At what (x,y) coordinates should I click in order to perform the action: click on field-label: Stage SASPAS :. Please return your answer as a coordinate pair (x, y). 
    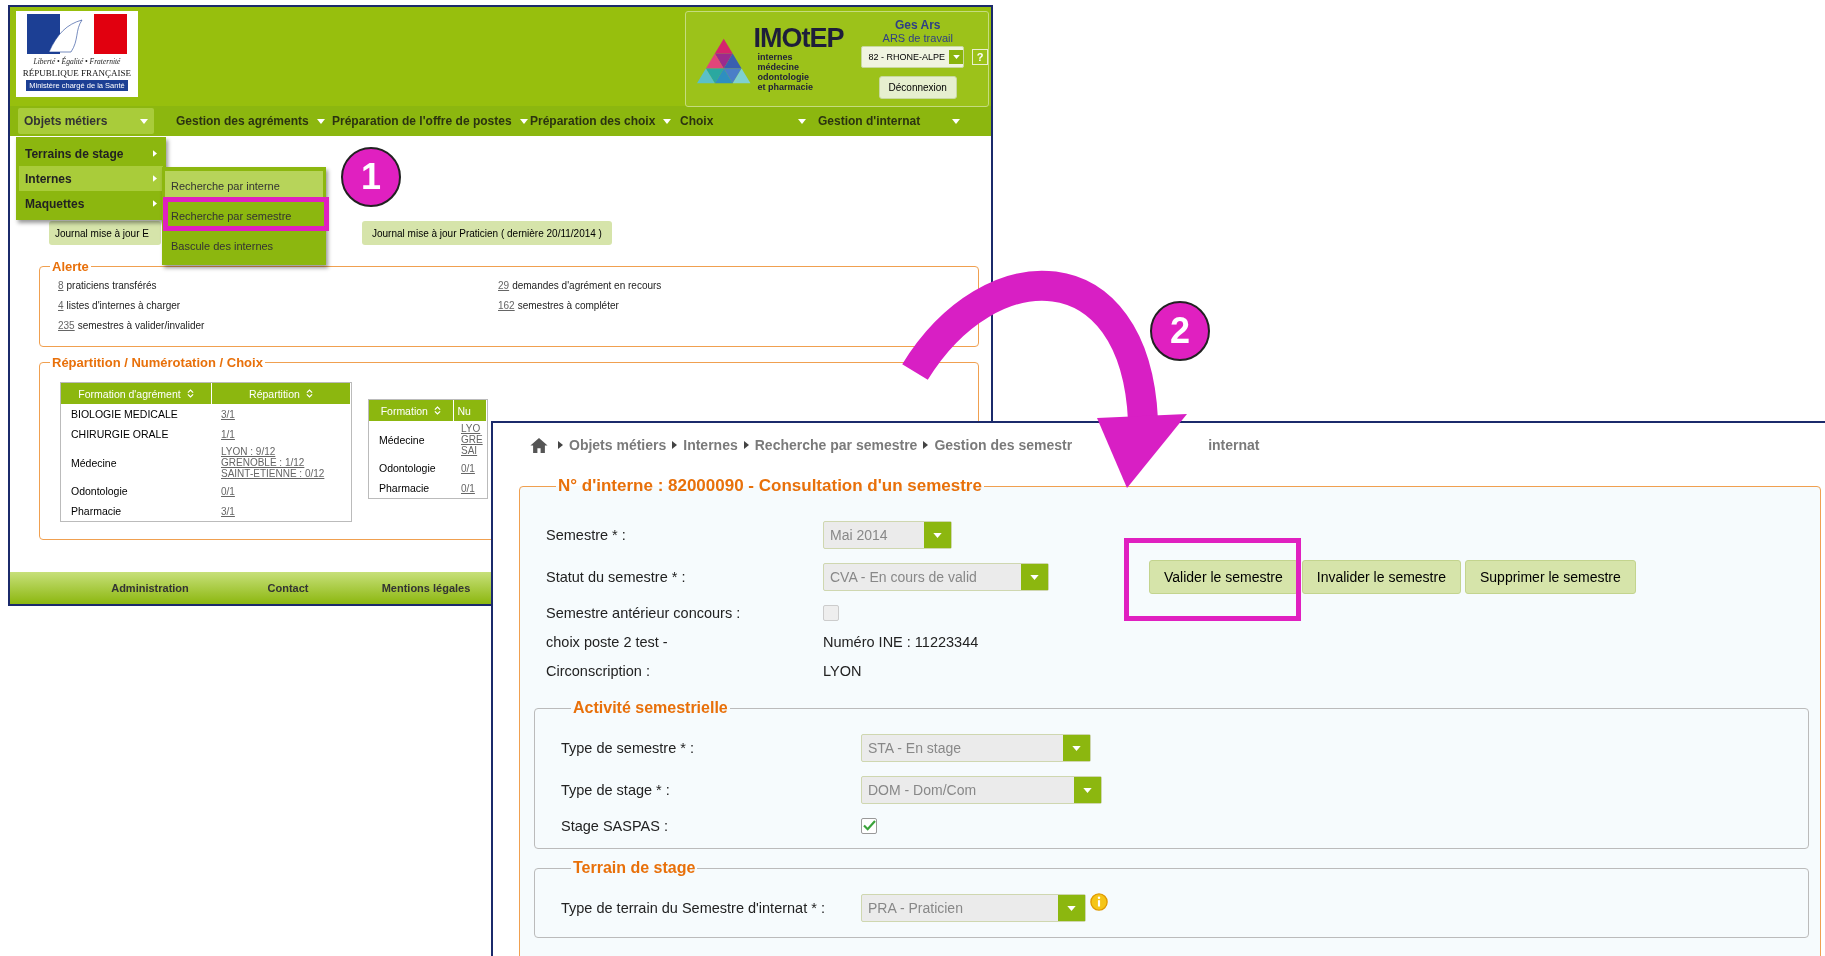
    Looking at the image, I should click on (615, 825).